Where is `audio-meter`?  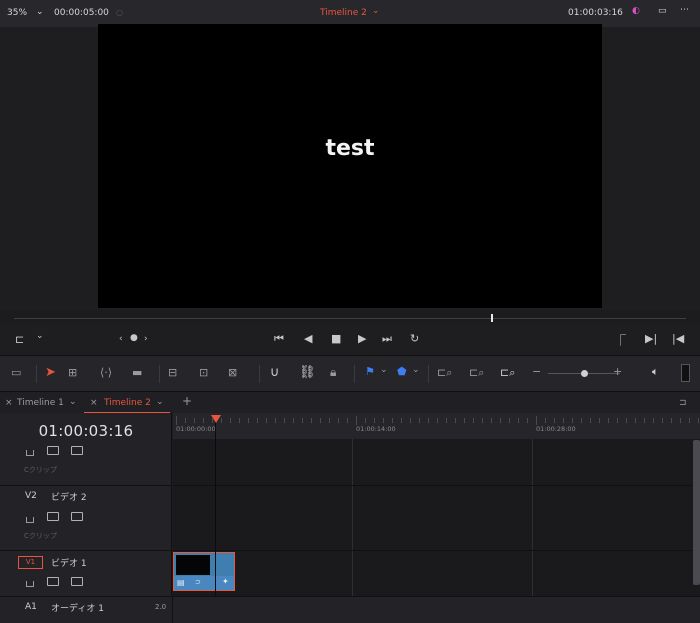 audio-meter is located at coordinates (685, 373).